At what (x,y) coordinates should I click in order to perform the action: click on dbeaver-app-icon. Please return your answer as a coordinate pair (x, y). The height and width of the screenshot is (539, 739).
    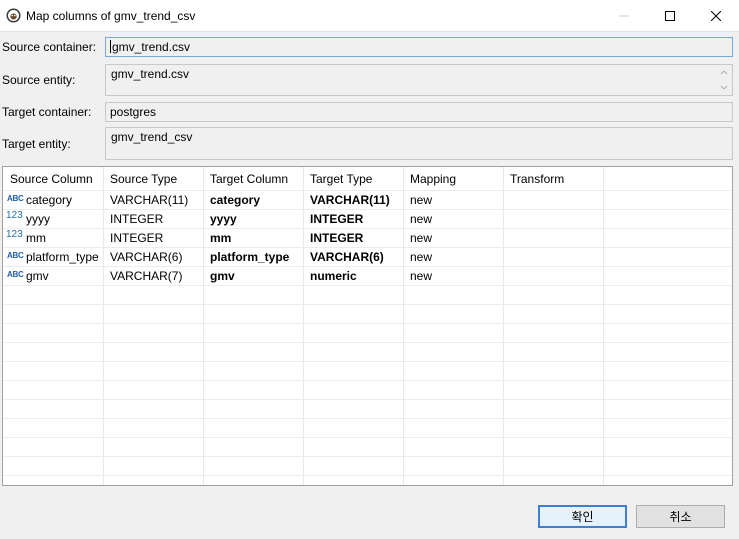
    Looking at the image, I should click on (13, 15).